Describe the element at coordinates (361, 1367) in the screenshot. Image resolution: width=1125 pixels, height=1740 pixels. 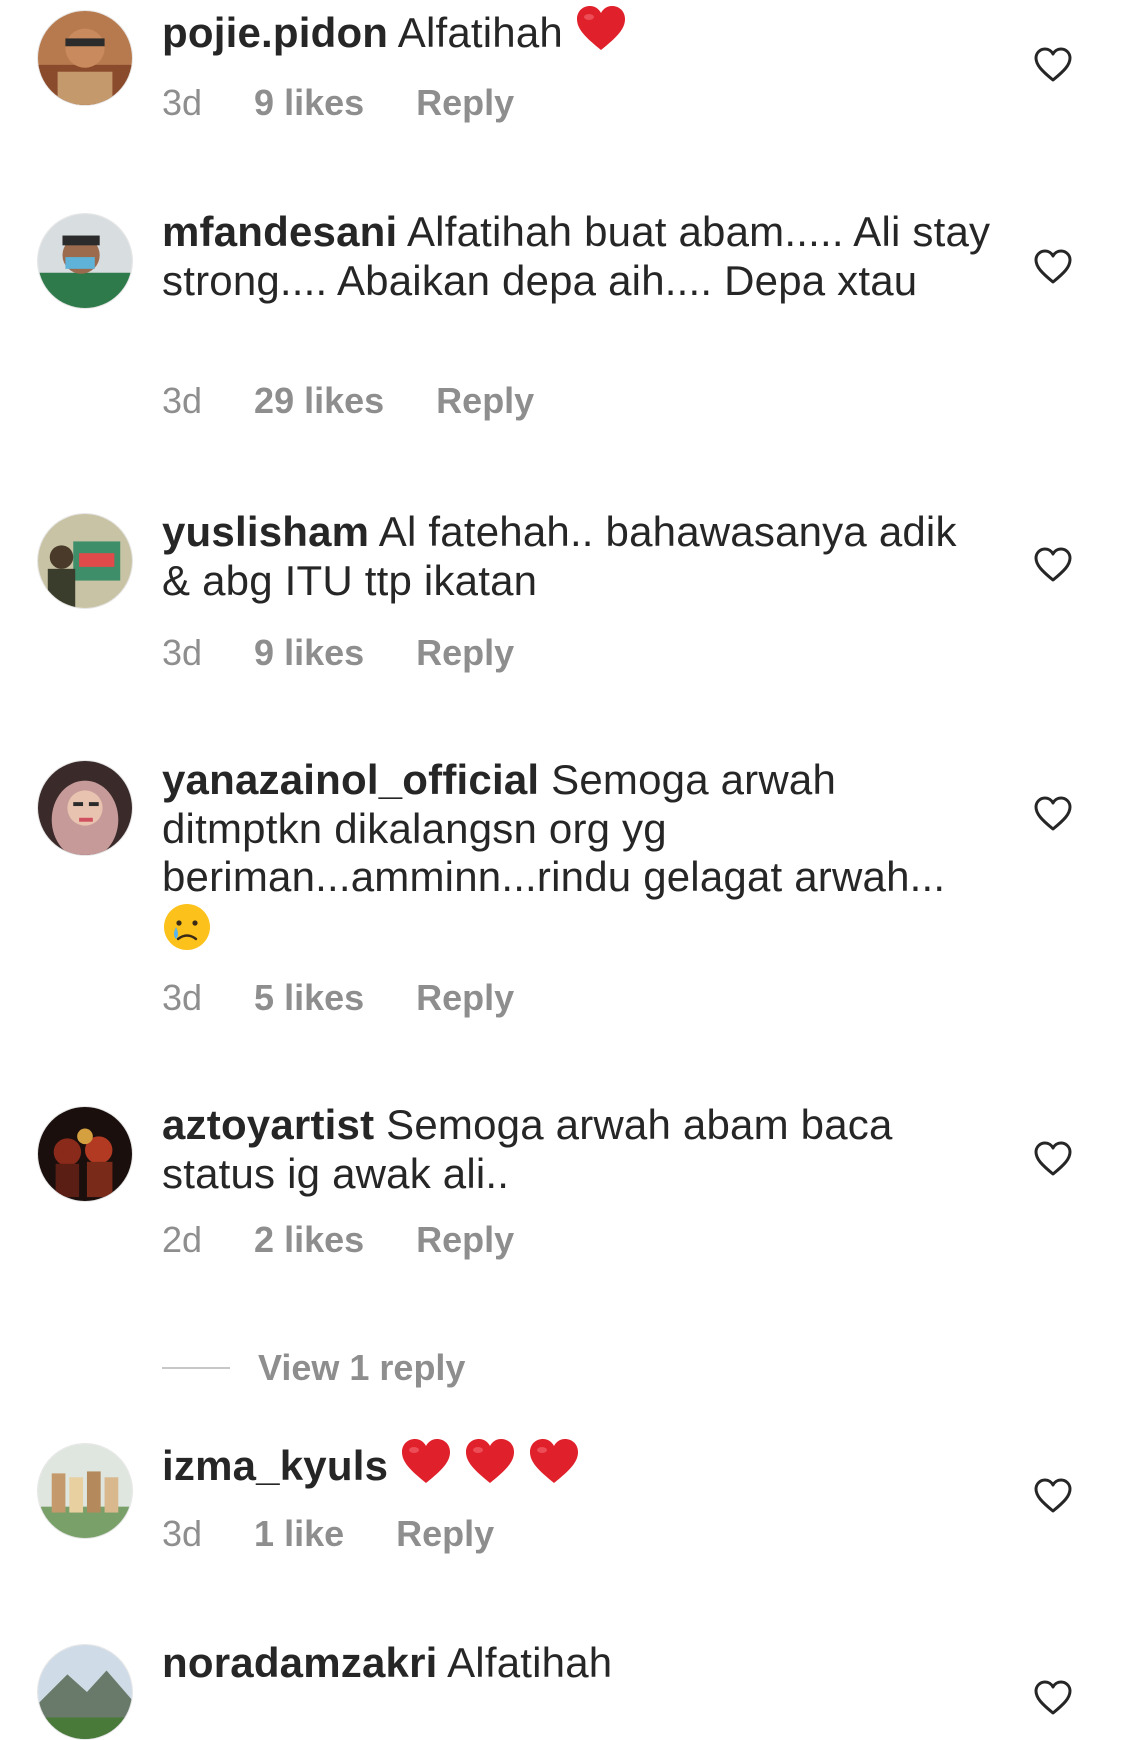
I see `view-replies-label: View 1 reply` at that location.